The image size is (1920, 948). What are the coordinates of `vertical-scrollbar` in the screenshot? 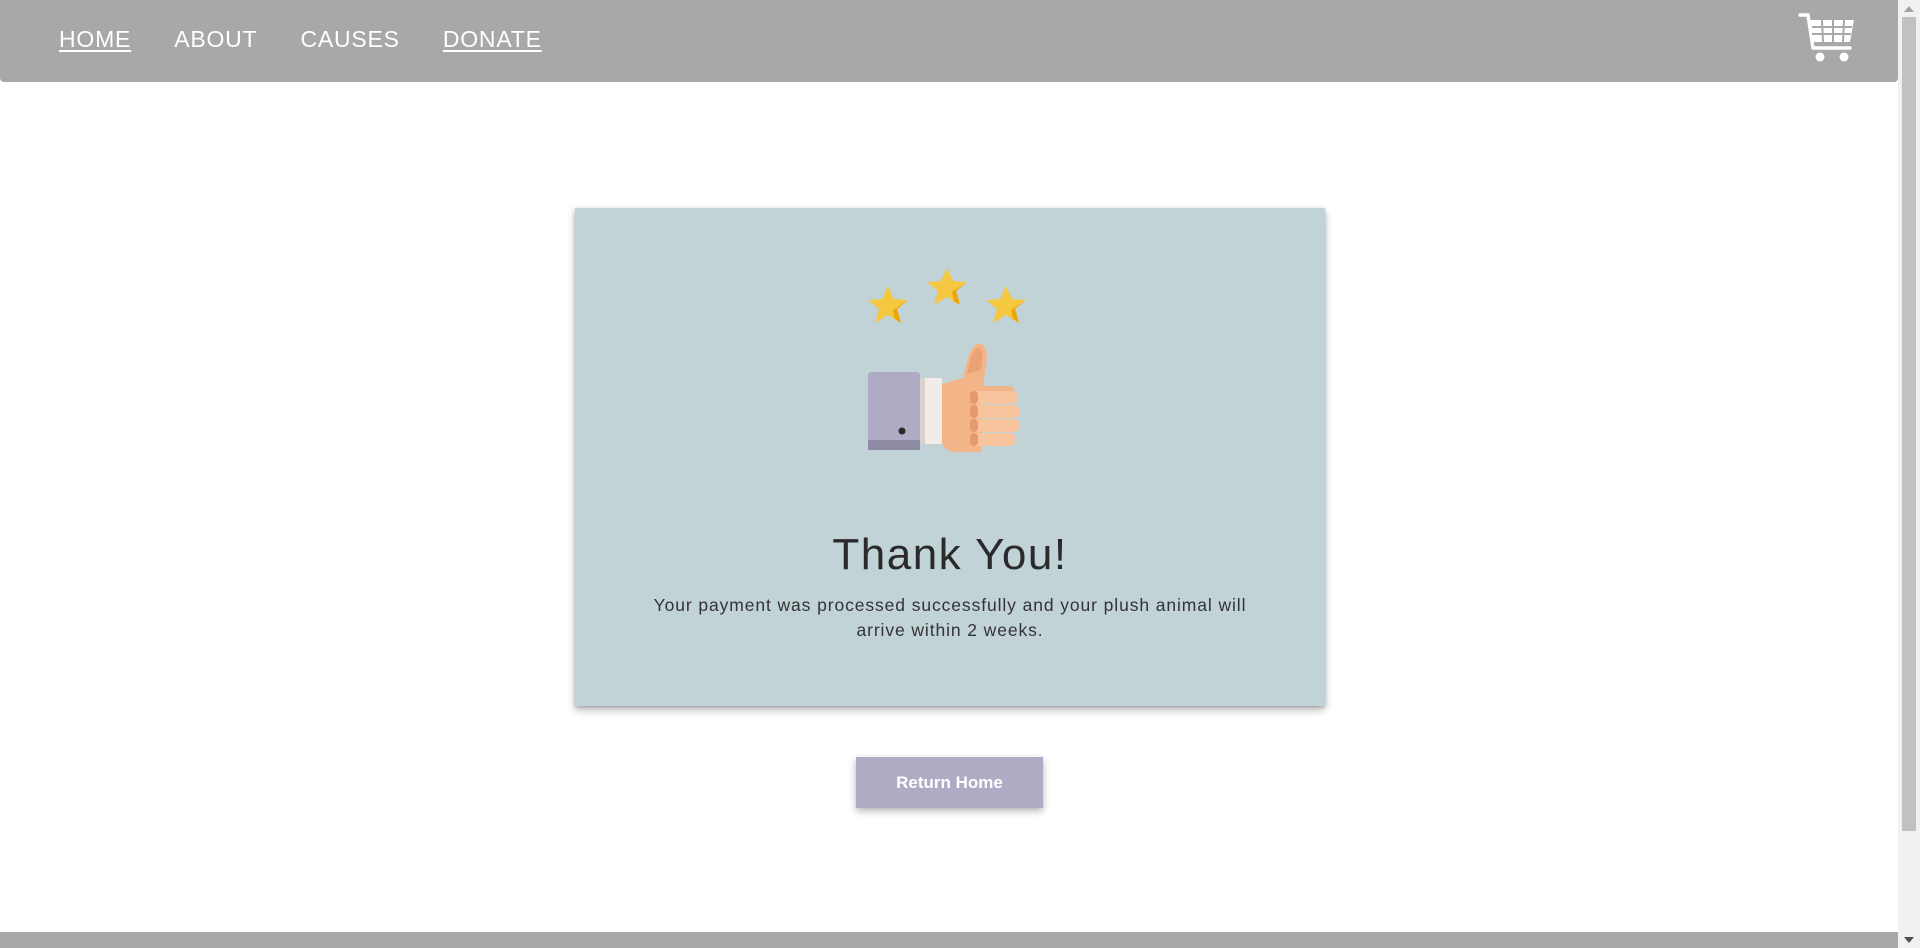 It's located at (1909, 474).